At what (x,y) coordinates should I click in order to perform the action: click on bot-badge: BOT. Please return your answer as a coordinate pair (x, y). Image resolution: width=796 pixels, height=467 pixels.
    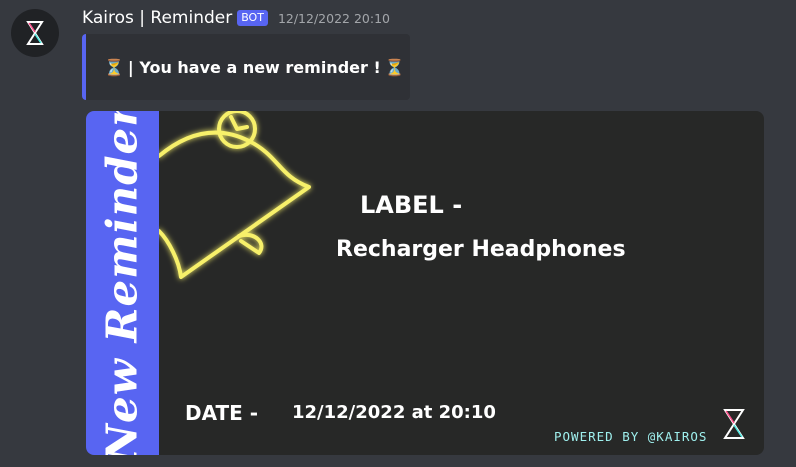
    Looking at the image, I should click on (252, 18).